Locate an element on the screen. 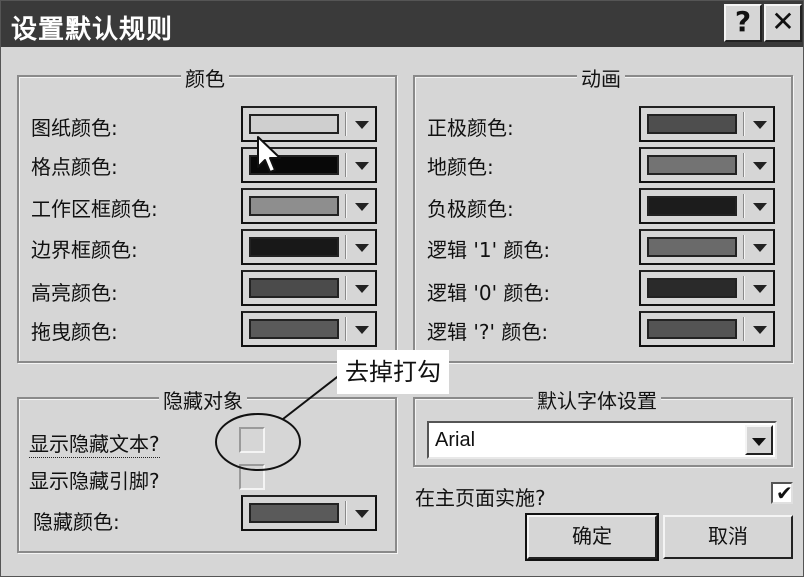 This screenshot has width=804, height=578. apply-main-page-checkbox: ✔ is located at coordinates (782, 493).